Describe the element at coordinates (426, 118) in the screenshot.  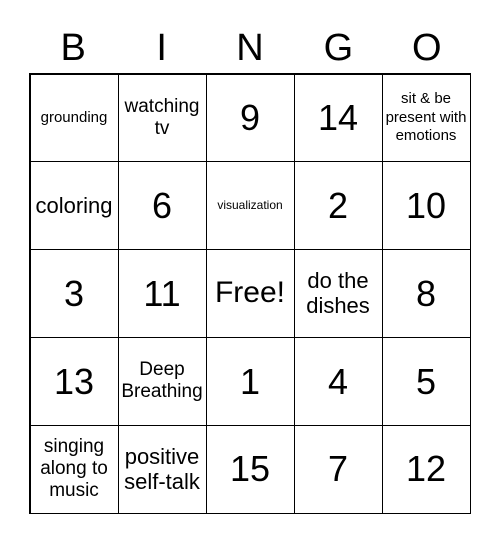
I see `bingo-cell: sit & be present with emotions` at that location.